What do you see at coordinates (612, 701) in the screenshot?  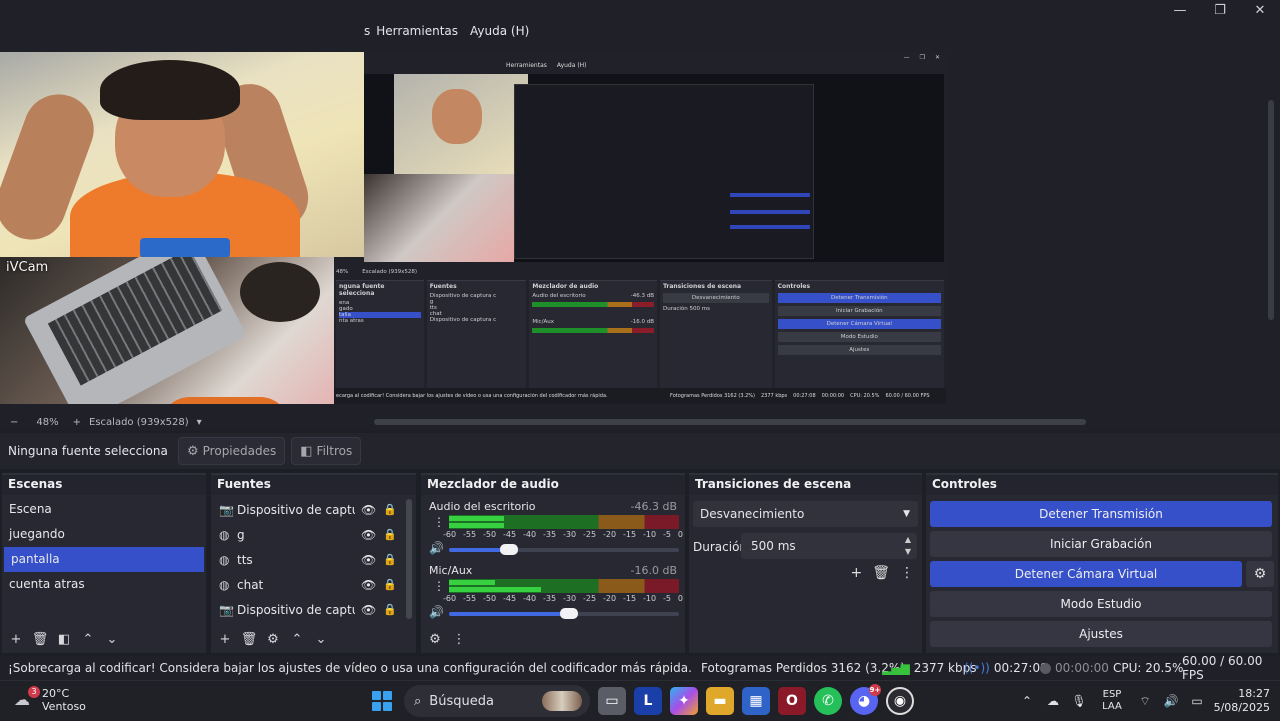 I see `task-view-icon: ▭` at bounding box center [612, 701].